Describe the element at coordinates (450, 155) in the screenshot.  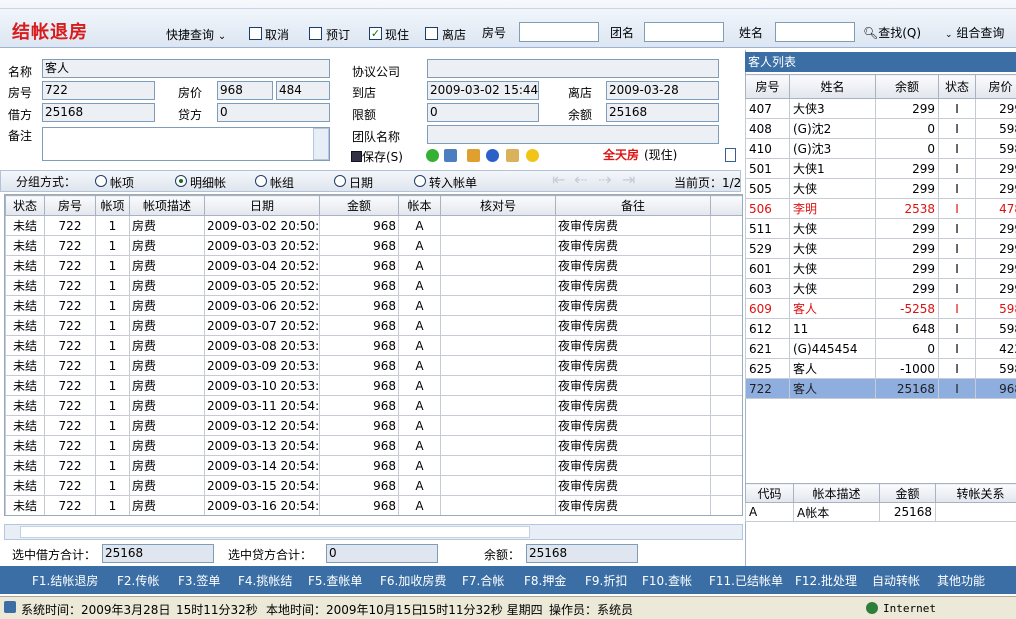
I see `transfer-icon` at that location.